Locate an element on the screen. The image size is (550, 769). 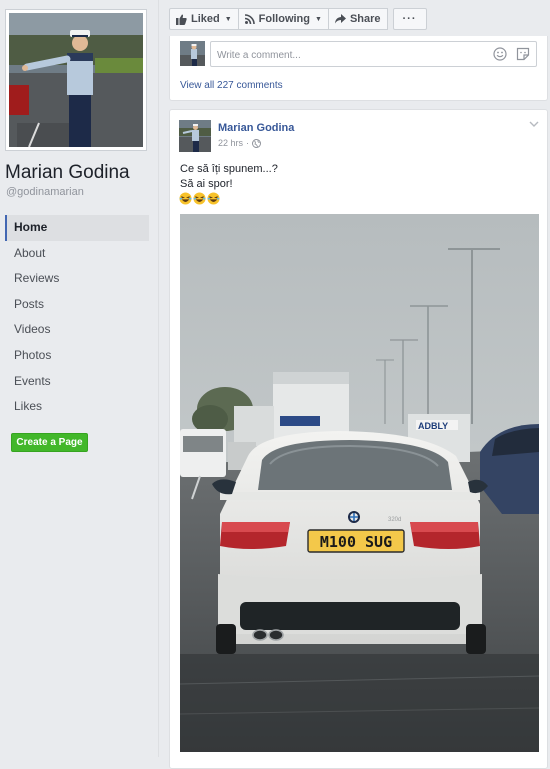
share-button: Share is located at coordinates (357, 19).